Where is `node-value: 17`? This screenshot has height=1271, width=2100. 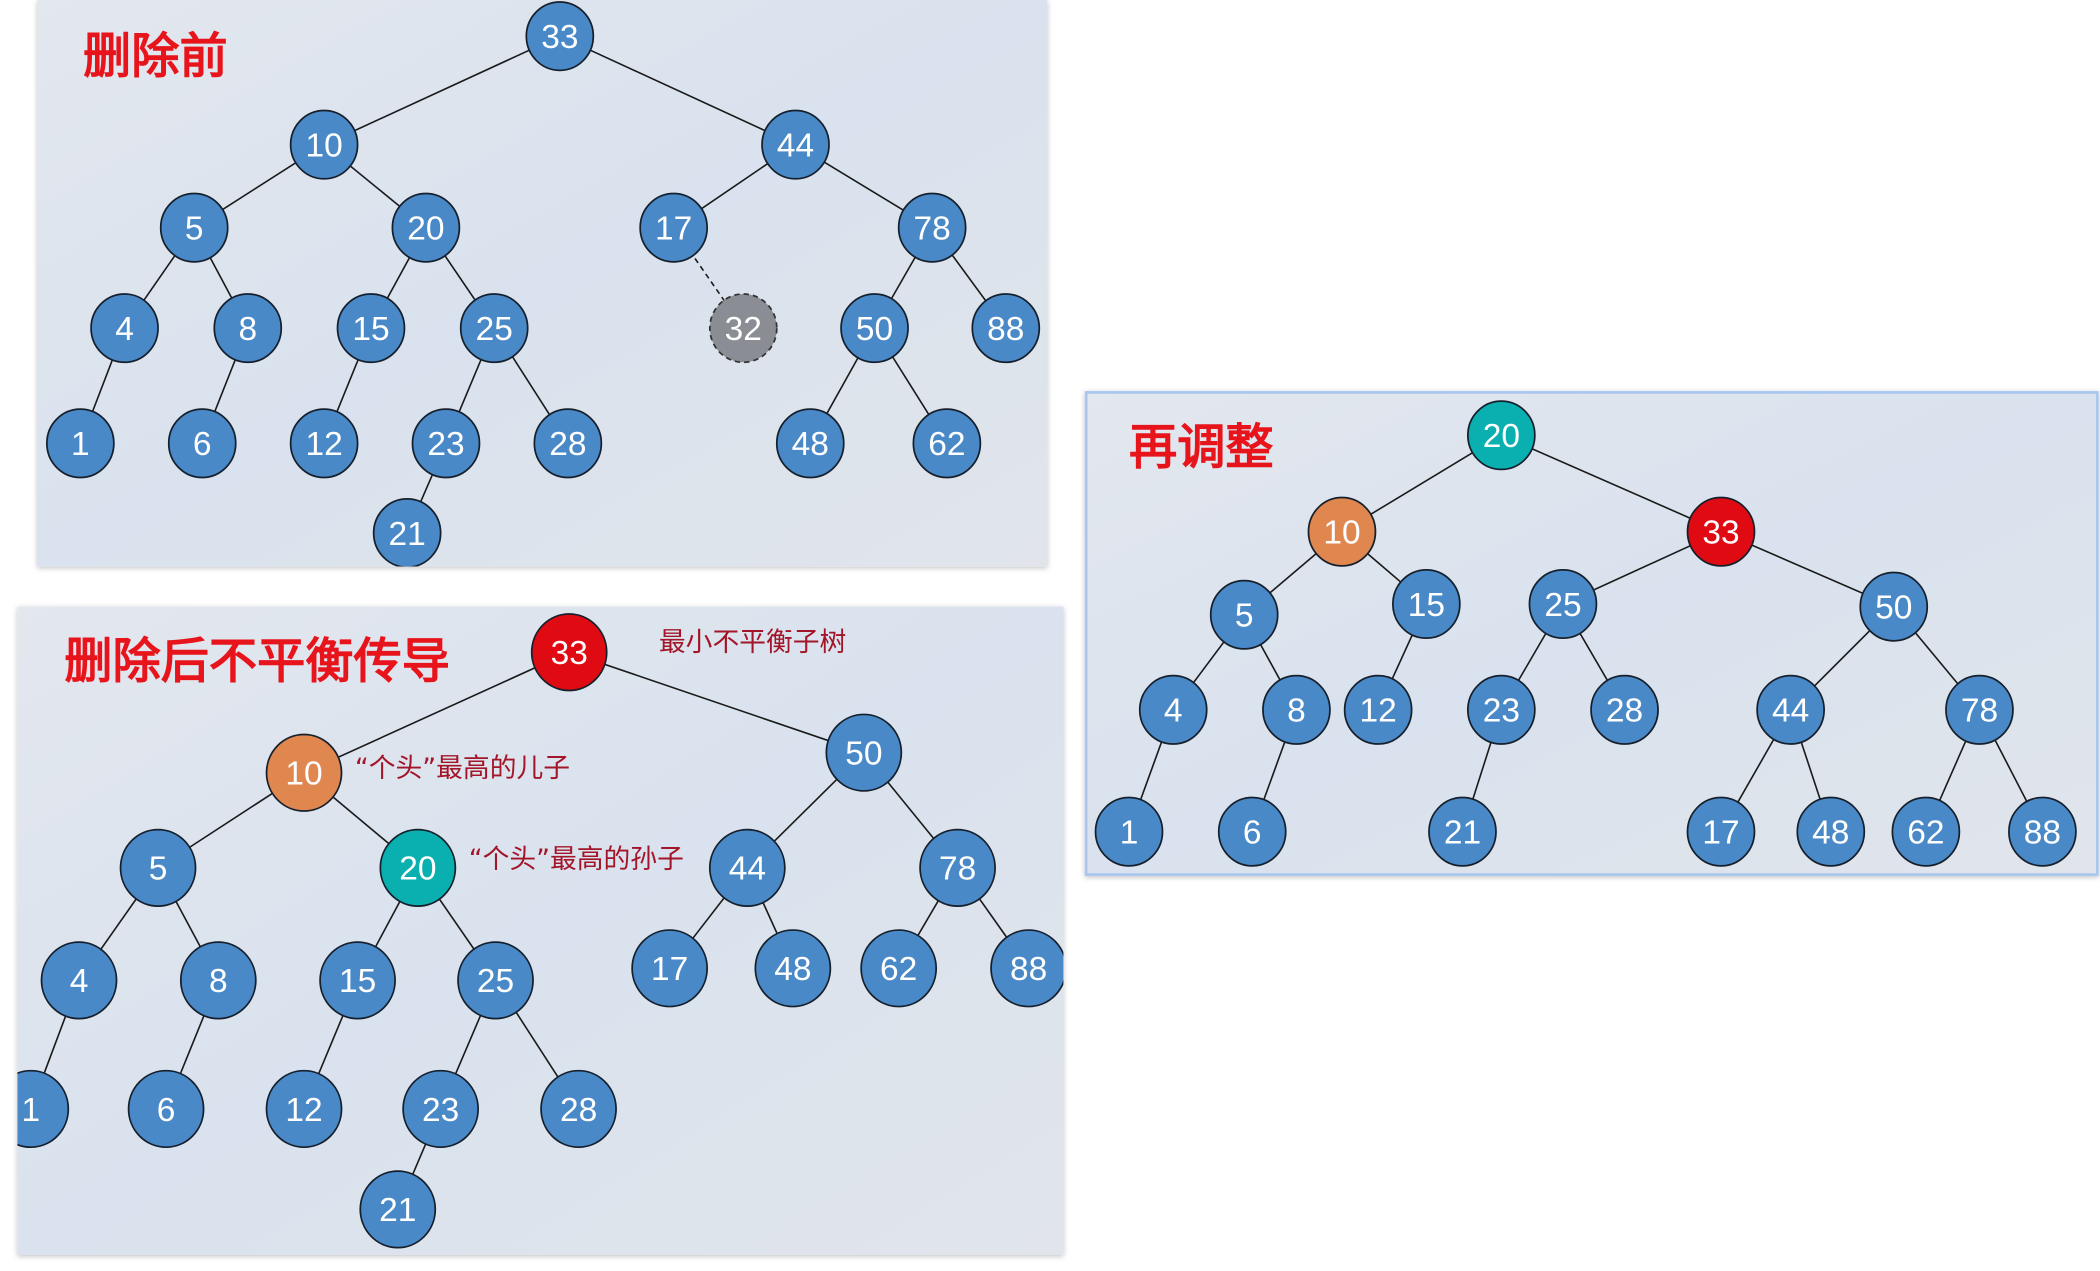
node-value: 17 is located at coordinates (673, 229).